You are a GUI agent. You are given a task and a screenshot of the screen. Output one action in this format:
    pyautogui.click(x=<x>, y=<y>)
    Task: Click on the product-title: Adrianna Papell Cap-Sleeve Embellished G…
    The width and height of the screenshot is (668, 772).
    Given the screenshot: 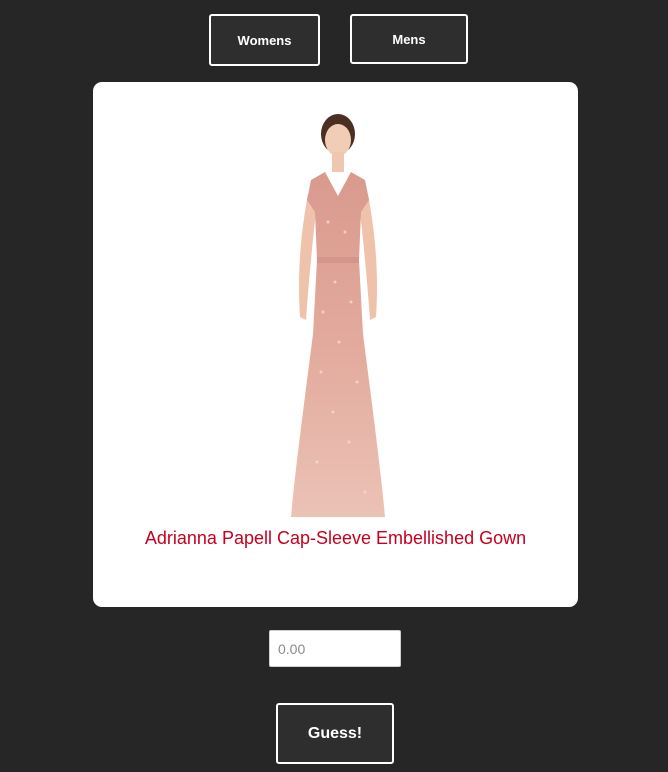 What is the action you would take?
    pyautogui.click(x=335, y=538)
    